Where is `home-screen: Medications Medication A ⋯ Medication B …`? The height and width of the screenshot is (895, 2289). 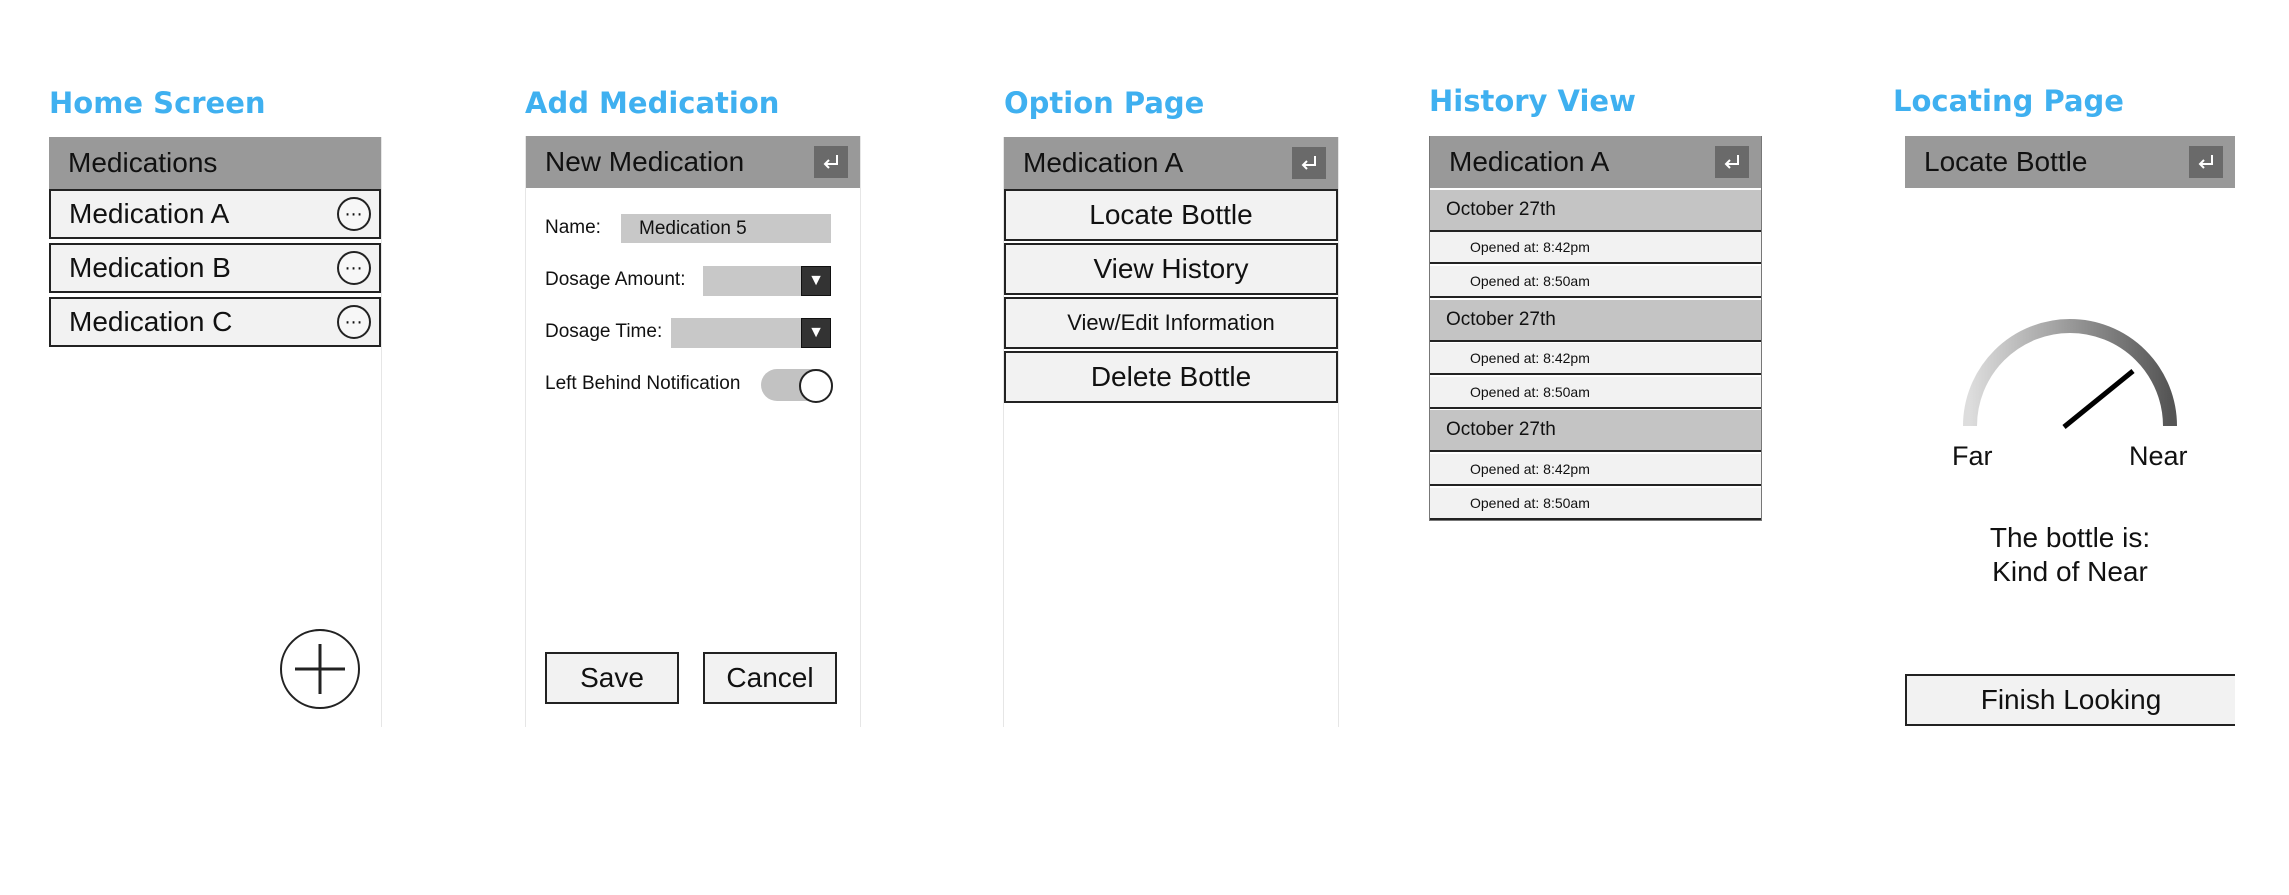
home-screen: Medications Medication A ⋯ Medication B … is located at coordinates (215, 432).